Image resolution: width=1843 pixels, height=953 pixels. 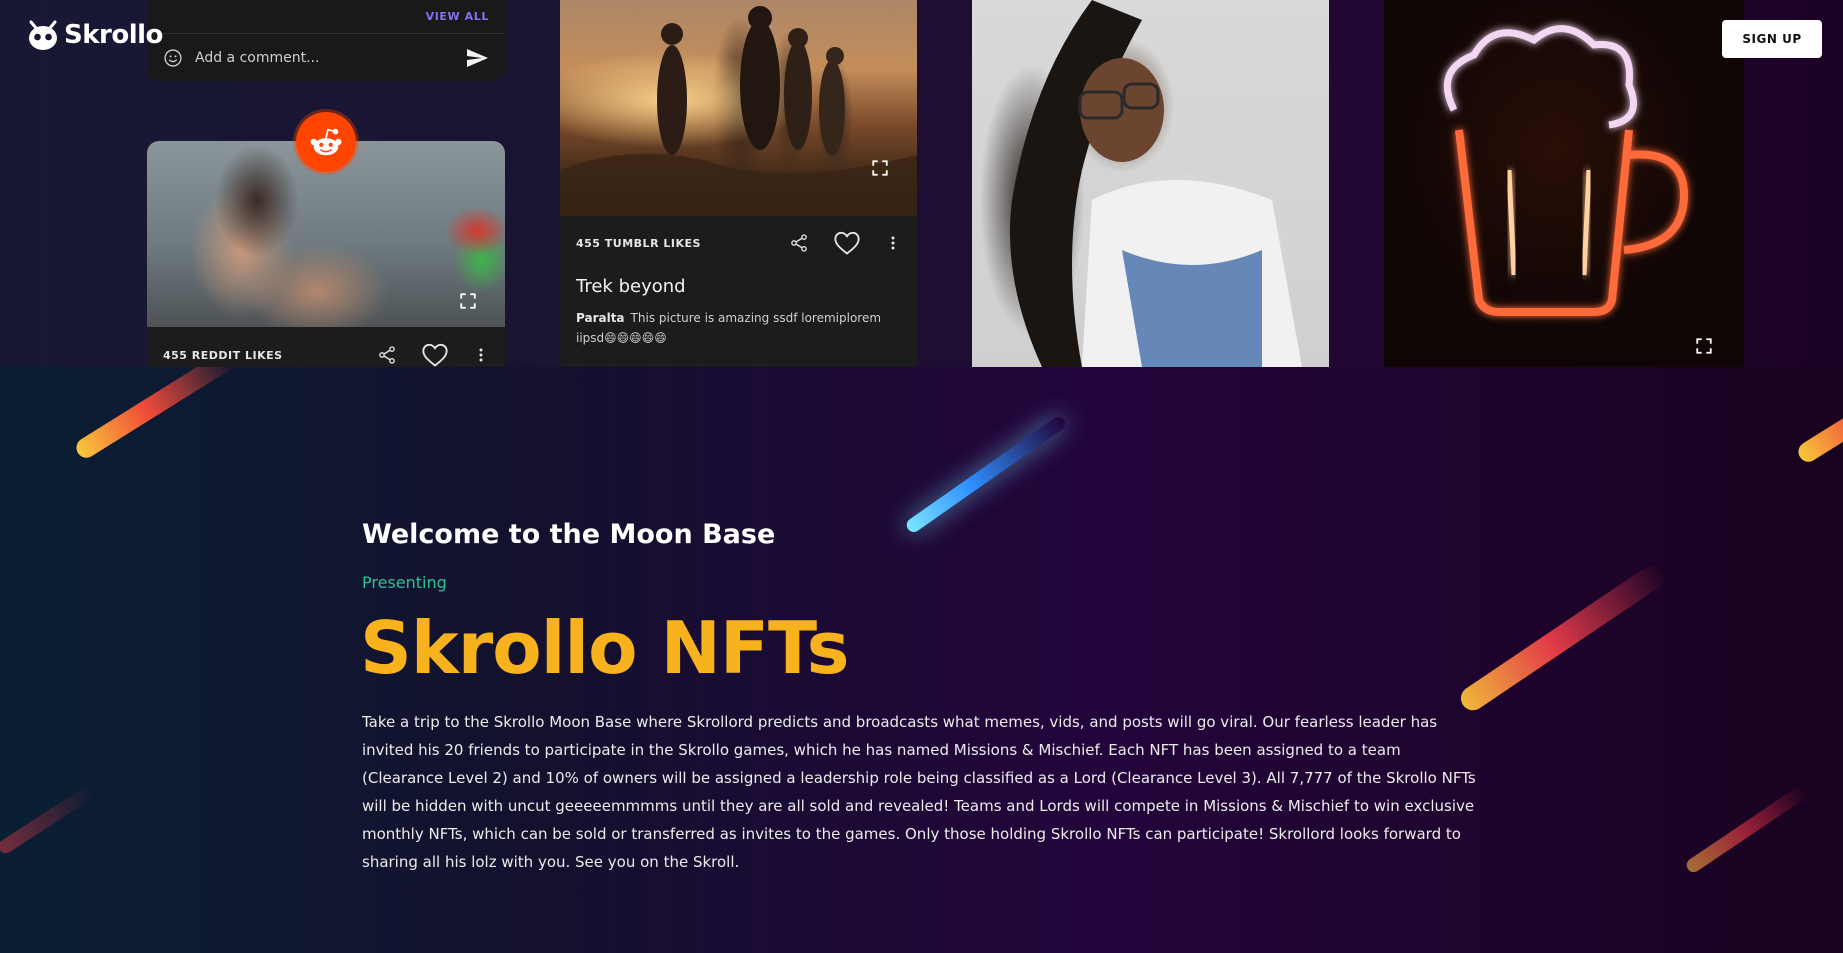 I want to click on view-all-link: VIEW ALL, so click(x=457, y=16).